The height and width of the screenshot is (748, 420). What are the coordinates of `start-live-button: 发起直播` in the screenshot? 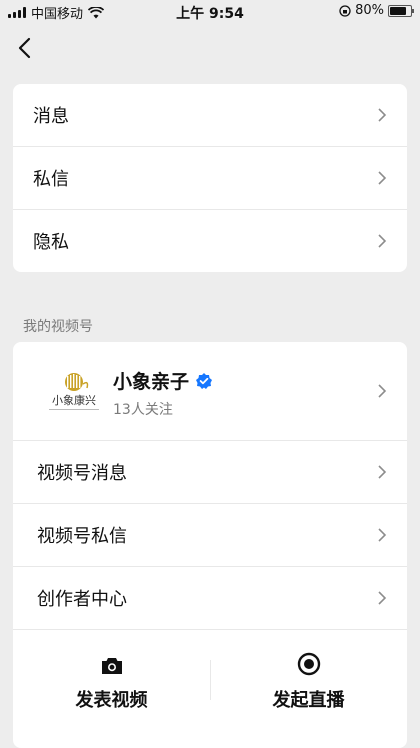 It's located at (308, 689).